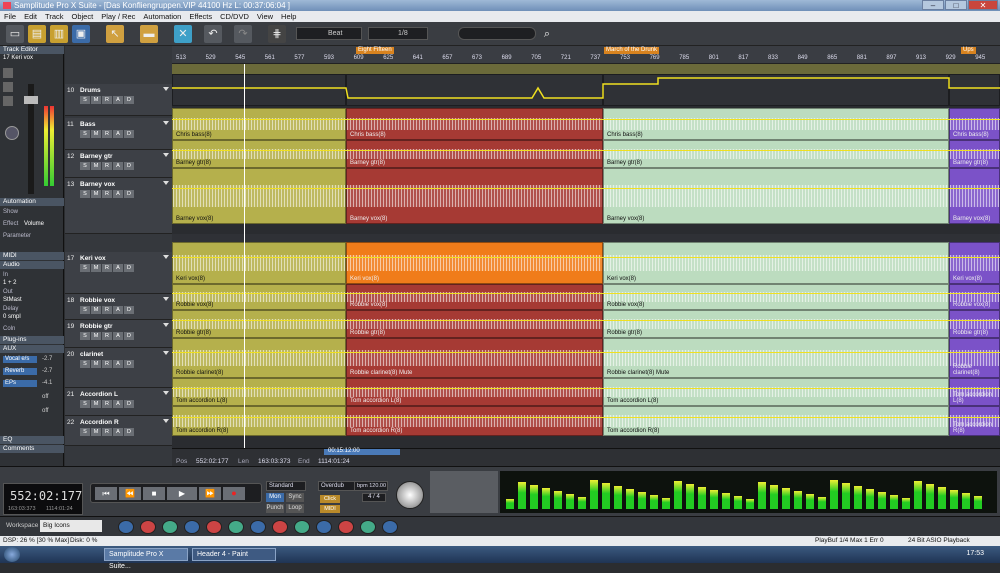  Describe the element at coordinates (32, 440) in the screenshot. I see `eq-header: EQ` at that location.